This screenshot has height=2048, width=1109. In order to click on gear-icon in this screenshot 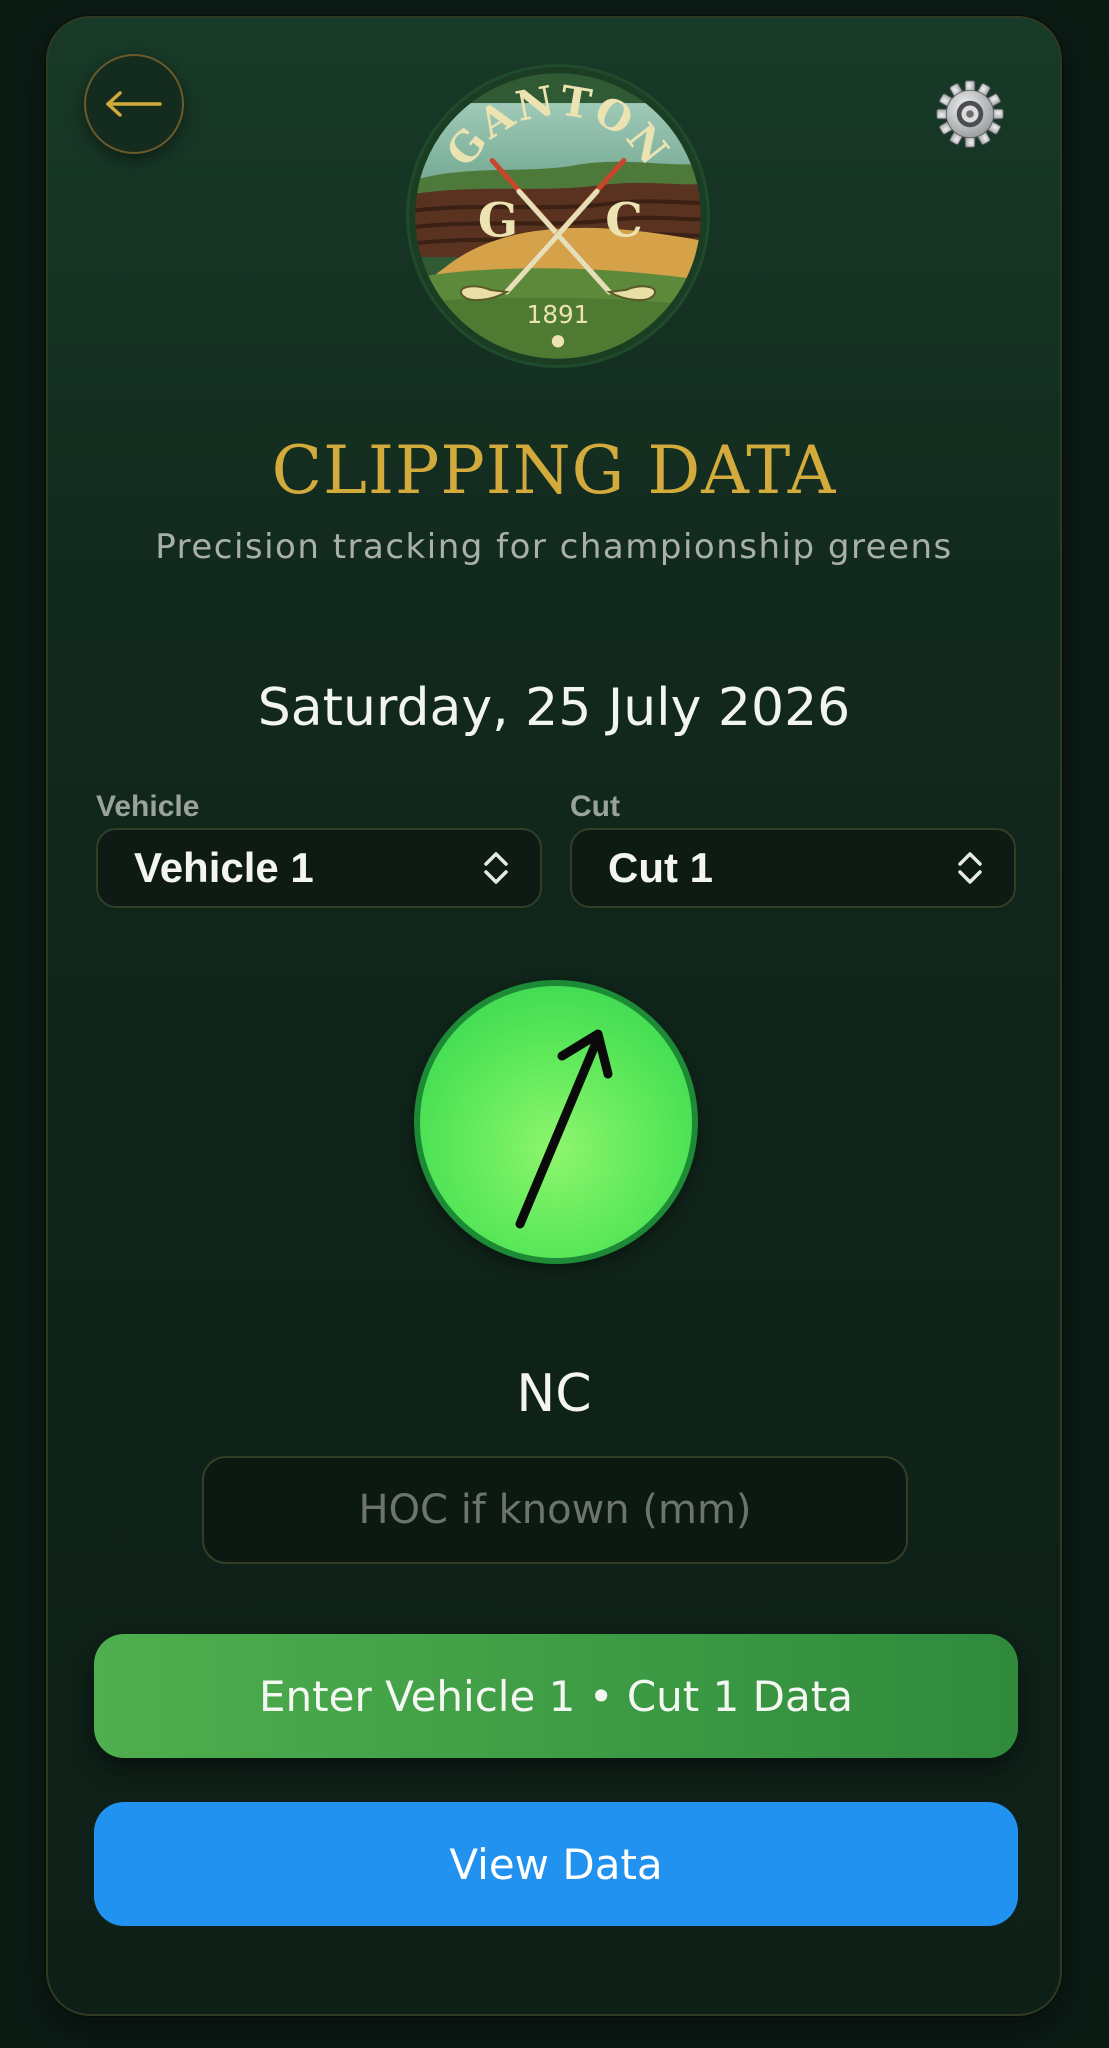, I will do `click(970, 114)`.